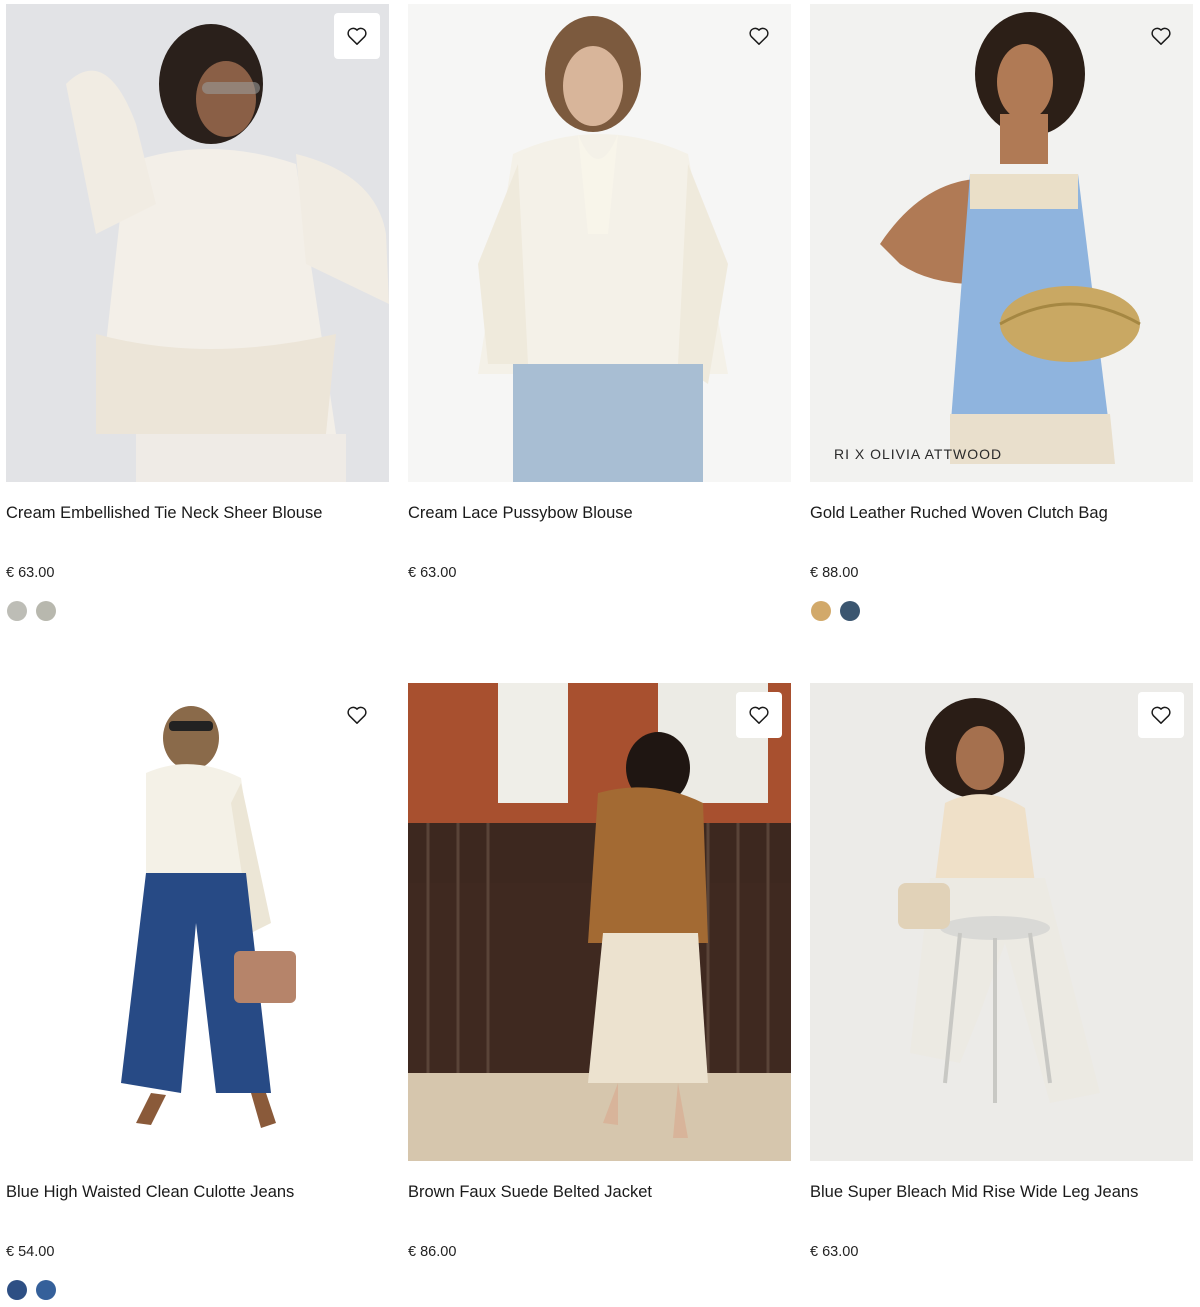 The height and width of the screenshot is (1307, 1200). Describe the element at coordinates (520, 513) in the screenshot. I see `product-title: Cream Lace Pussybow Blouse` at that location.